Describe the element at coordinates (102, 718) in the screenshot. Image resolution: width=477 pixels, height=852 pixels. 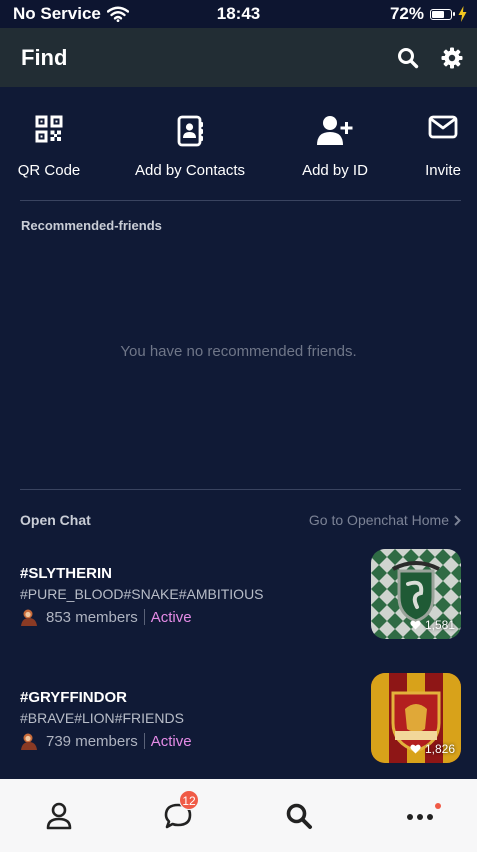
I see `chat-tags: #BRAVE#LION#FRIENDS` at that location.